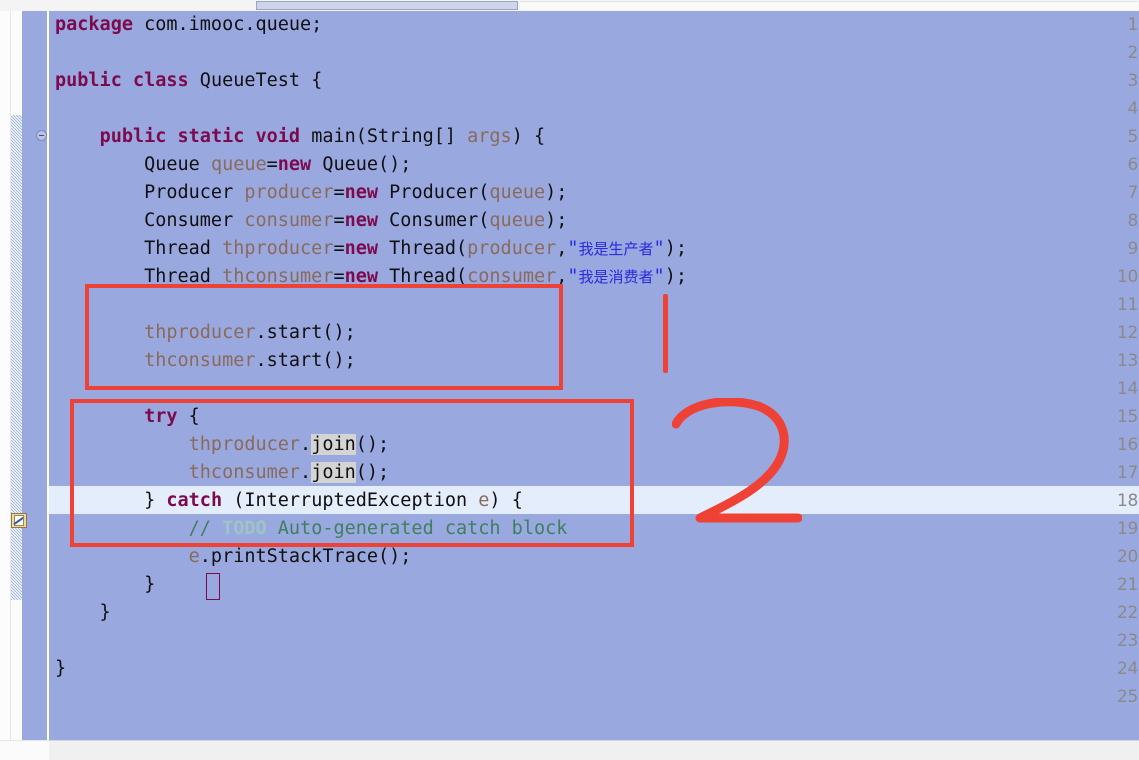  What do you see at coordinates (1127, 585) in the screenshot?
I see `line-number: 21` at bounding box center [1127, 585].